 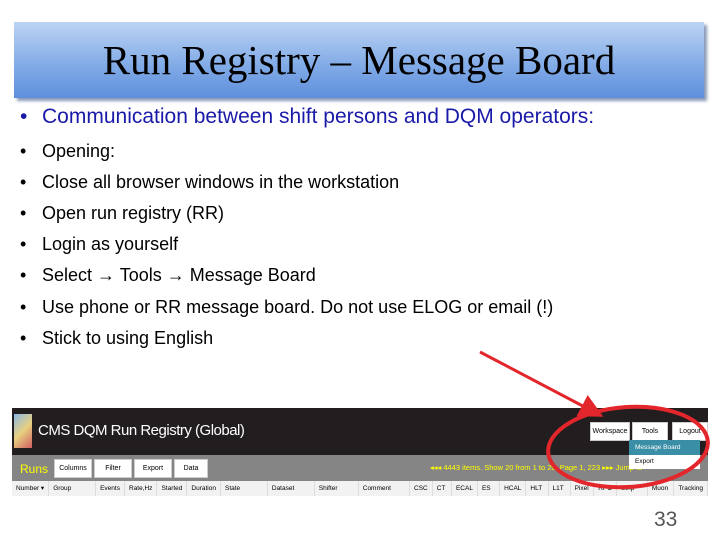 I want to click on red-arrow, so click(x=541, y=383).